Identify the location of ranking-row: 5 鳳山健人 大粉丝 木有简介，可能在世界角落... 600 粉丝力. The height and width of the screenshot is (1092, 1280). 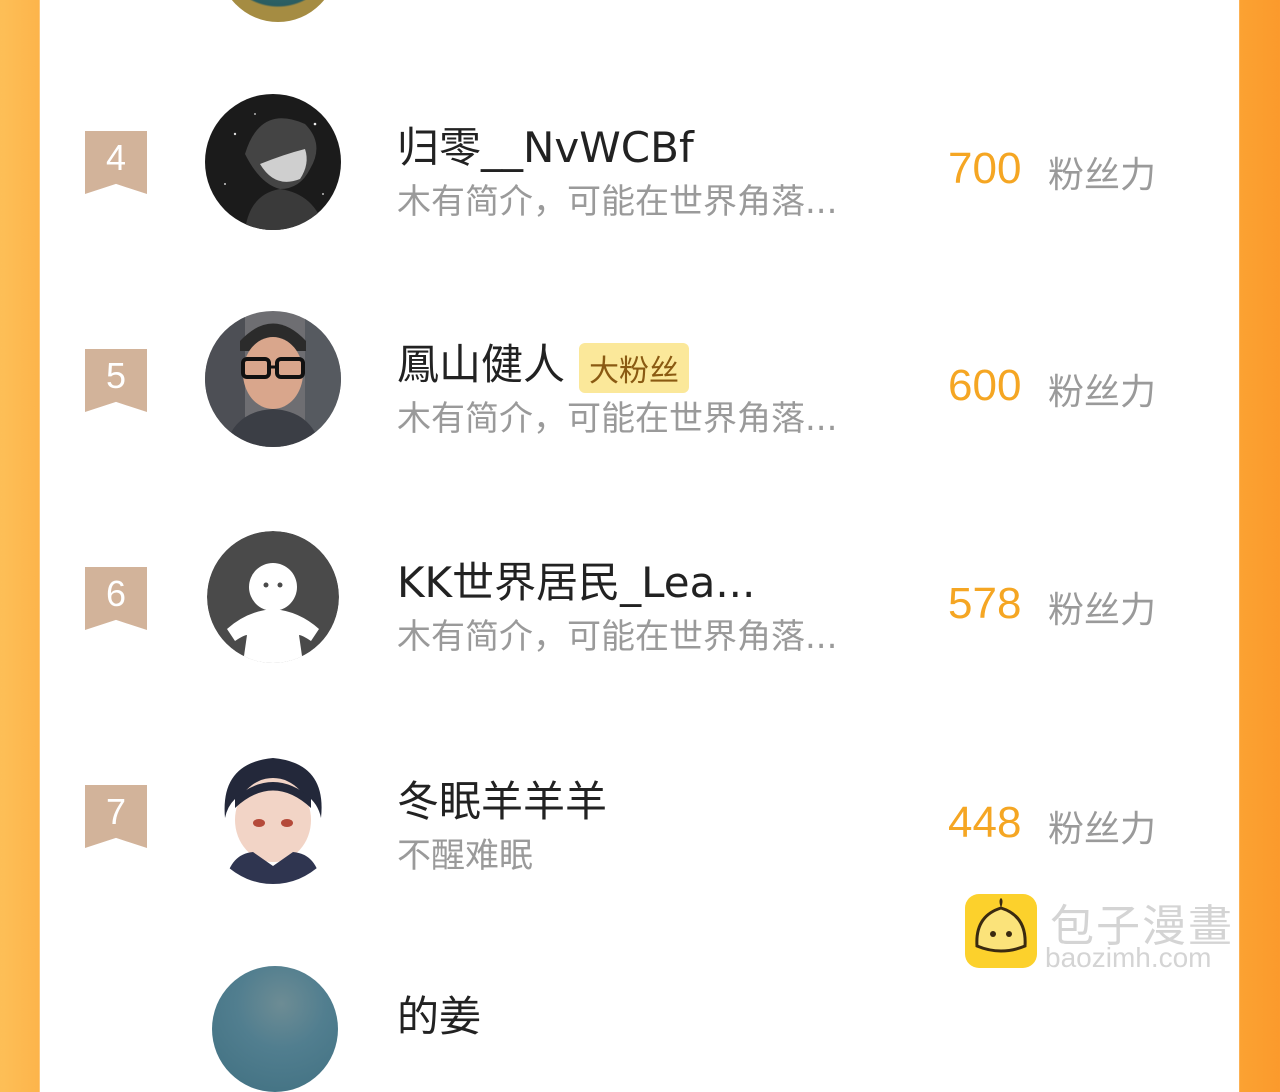
(639, 380).